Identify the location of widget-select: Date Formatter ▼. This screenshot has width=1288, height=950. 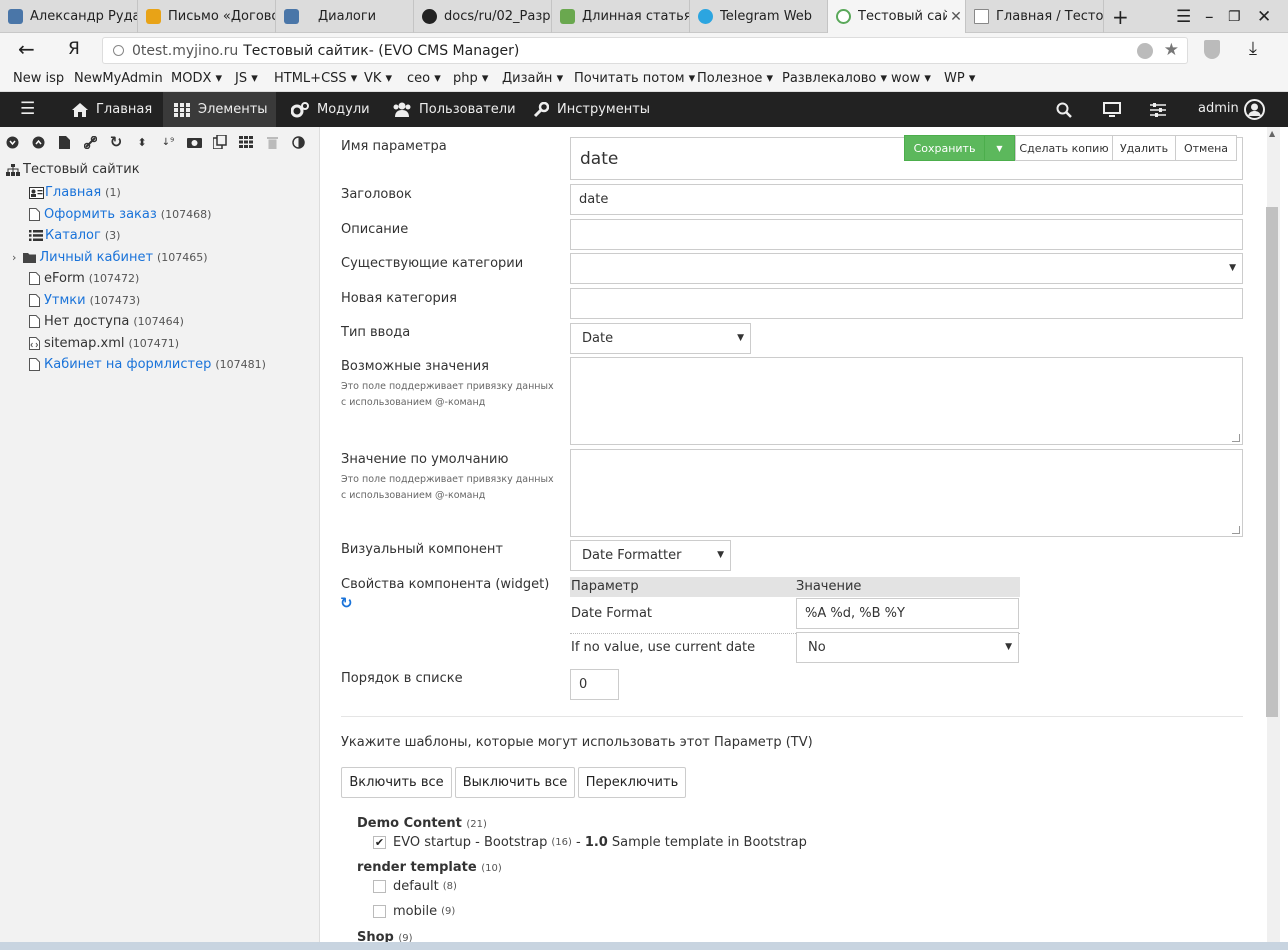
(650, 555).